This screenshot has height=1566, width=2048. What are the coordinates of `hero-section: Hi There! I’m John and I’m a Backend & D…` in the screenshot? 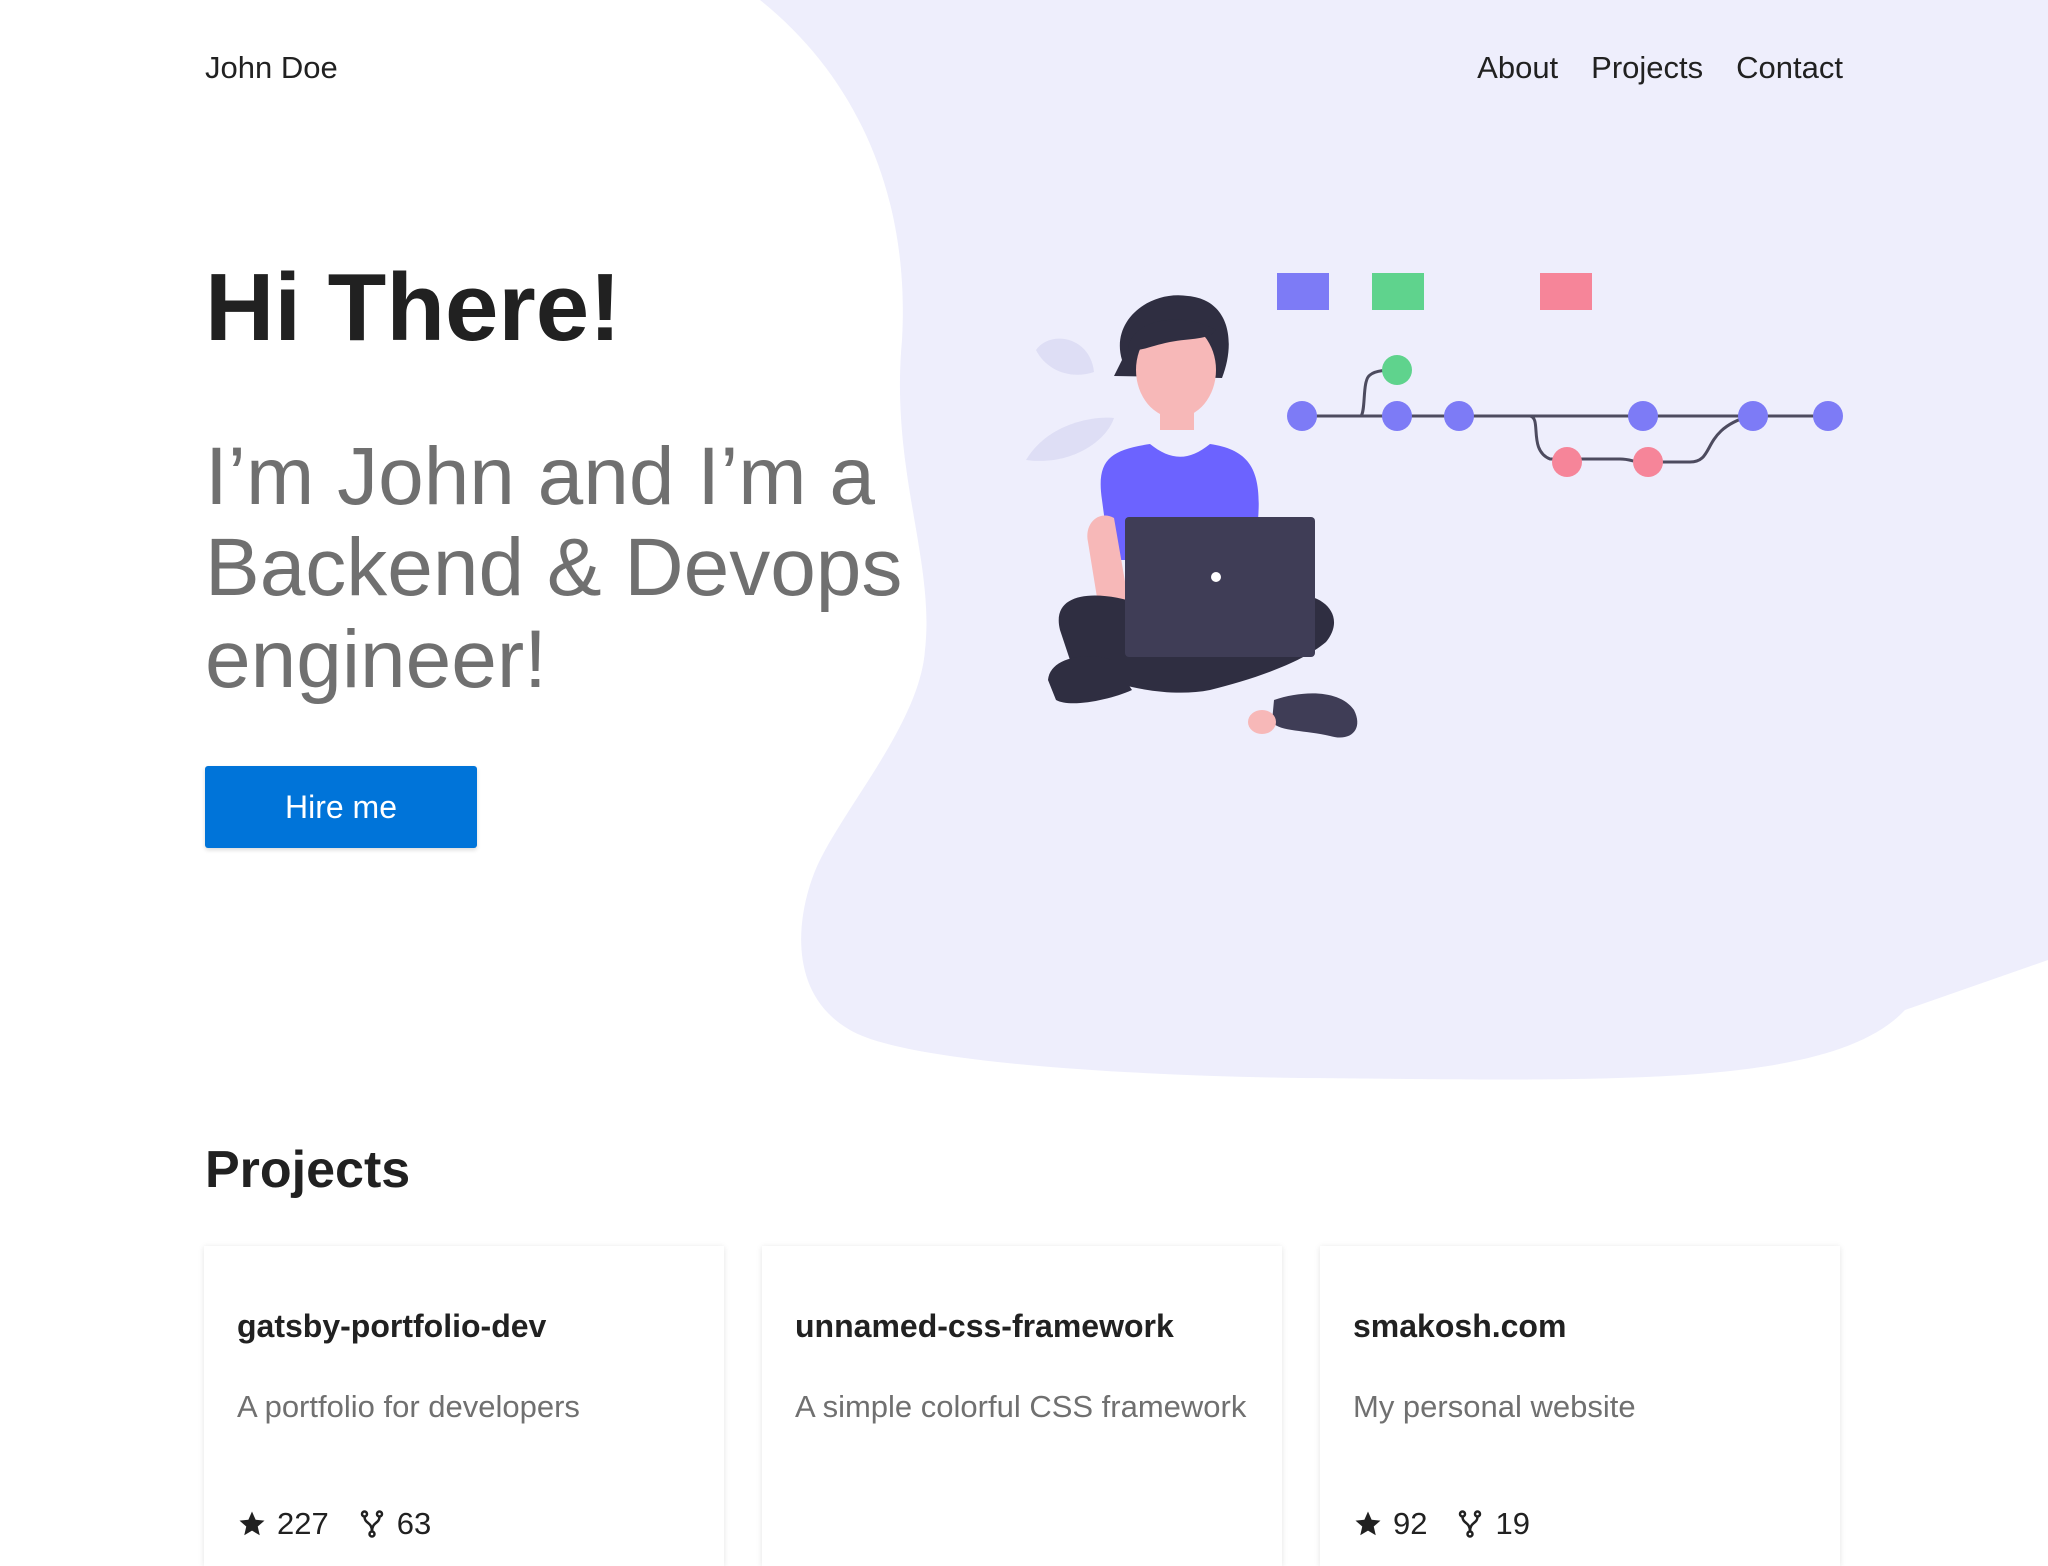 It's located at (575, 551).